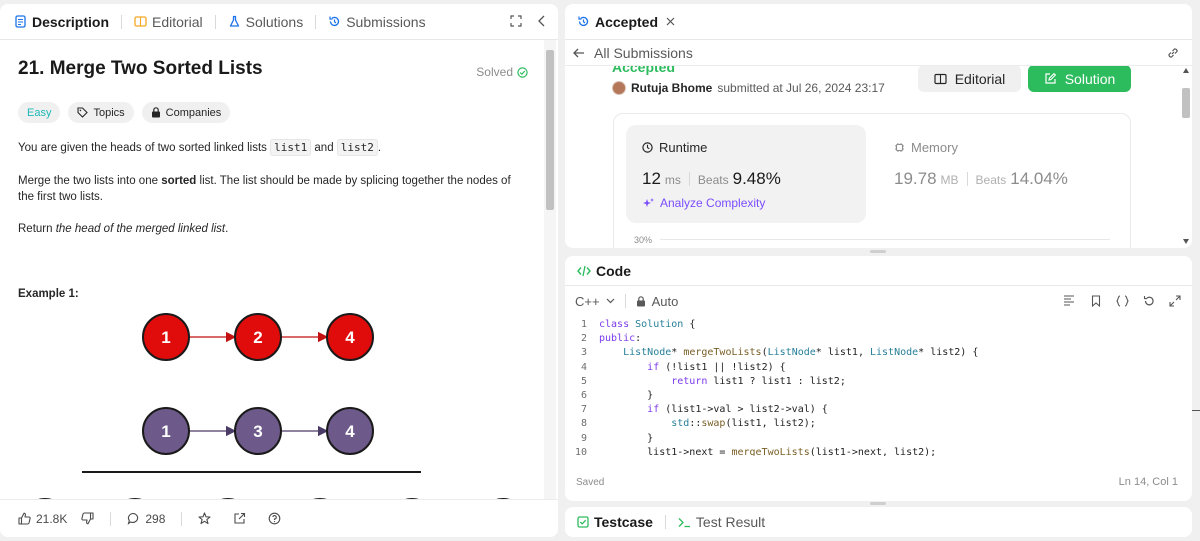  I want to click on scroll-up-icon, so click(1186, 70).